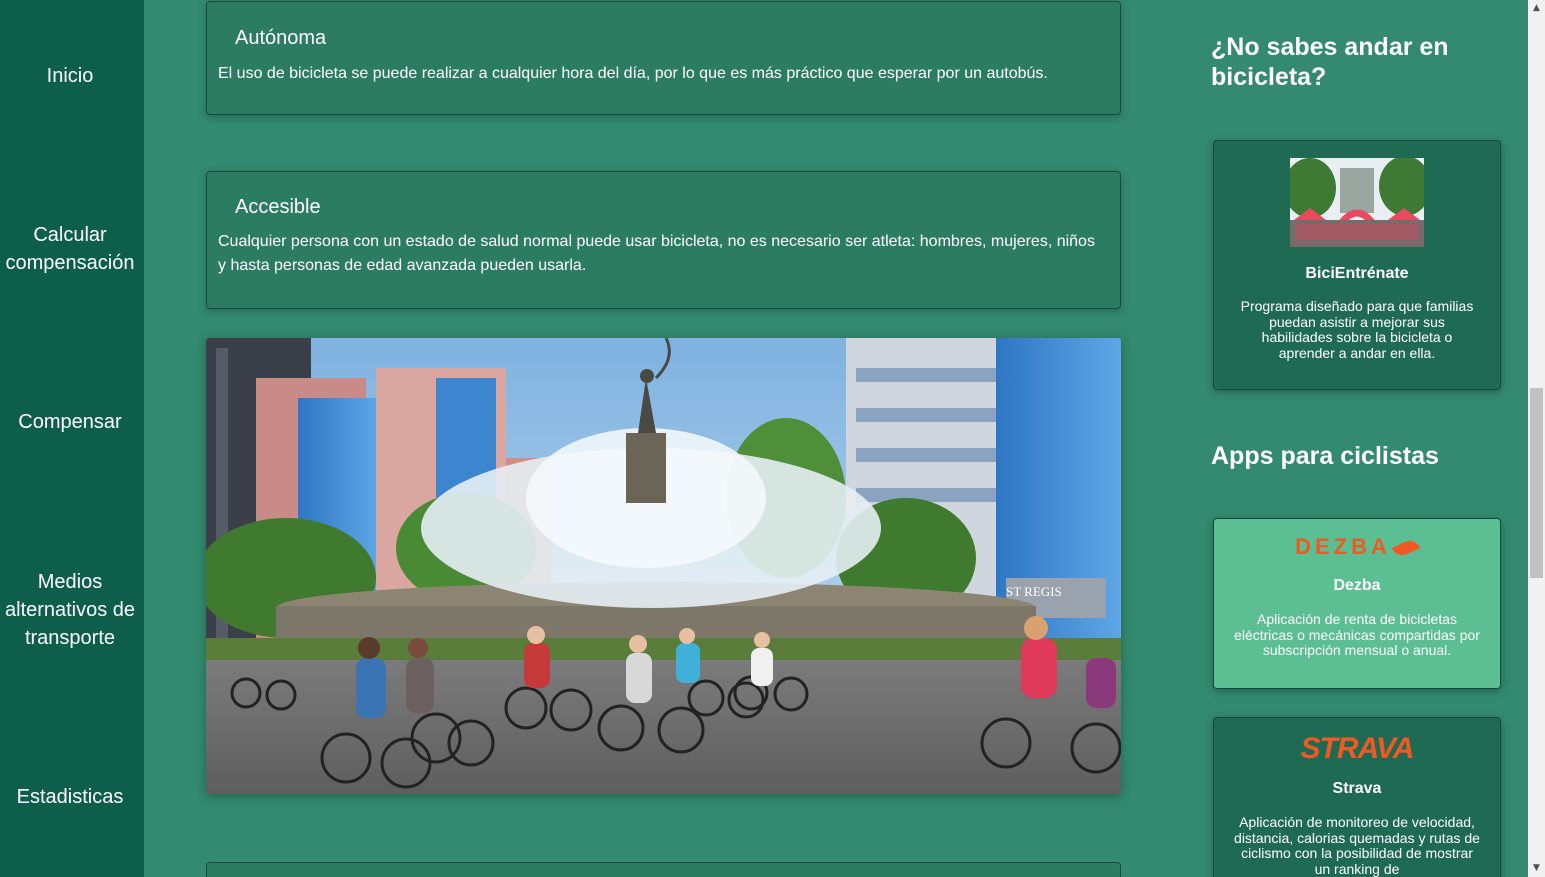 The height and width of the screenshot is (877, 1545). I want to click on sidebar-item-calcular-compensacion: Calcular compensación, so click(70, 249).